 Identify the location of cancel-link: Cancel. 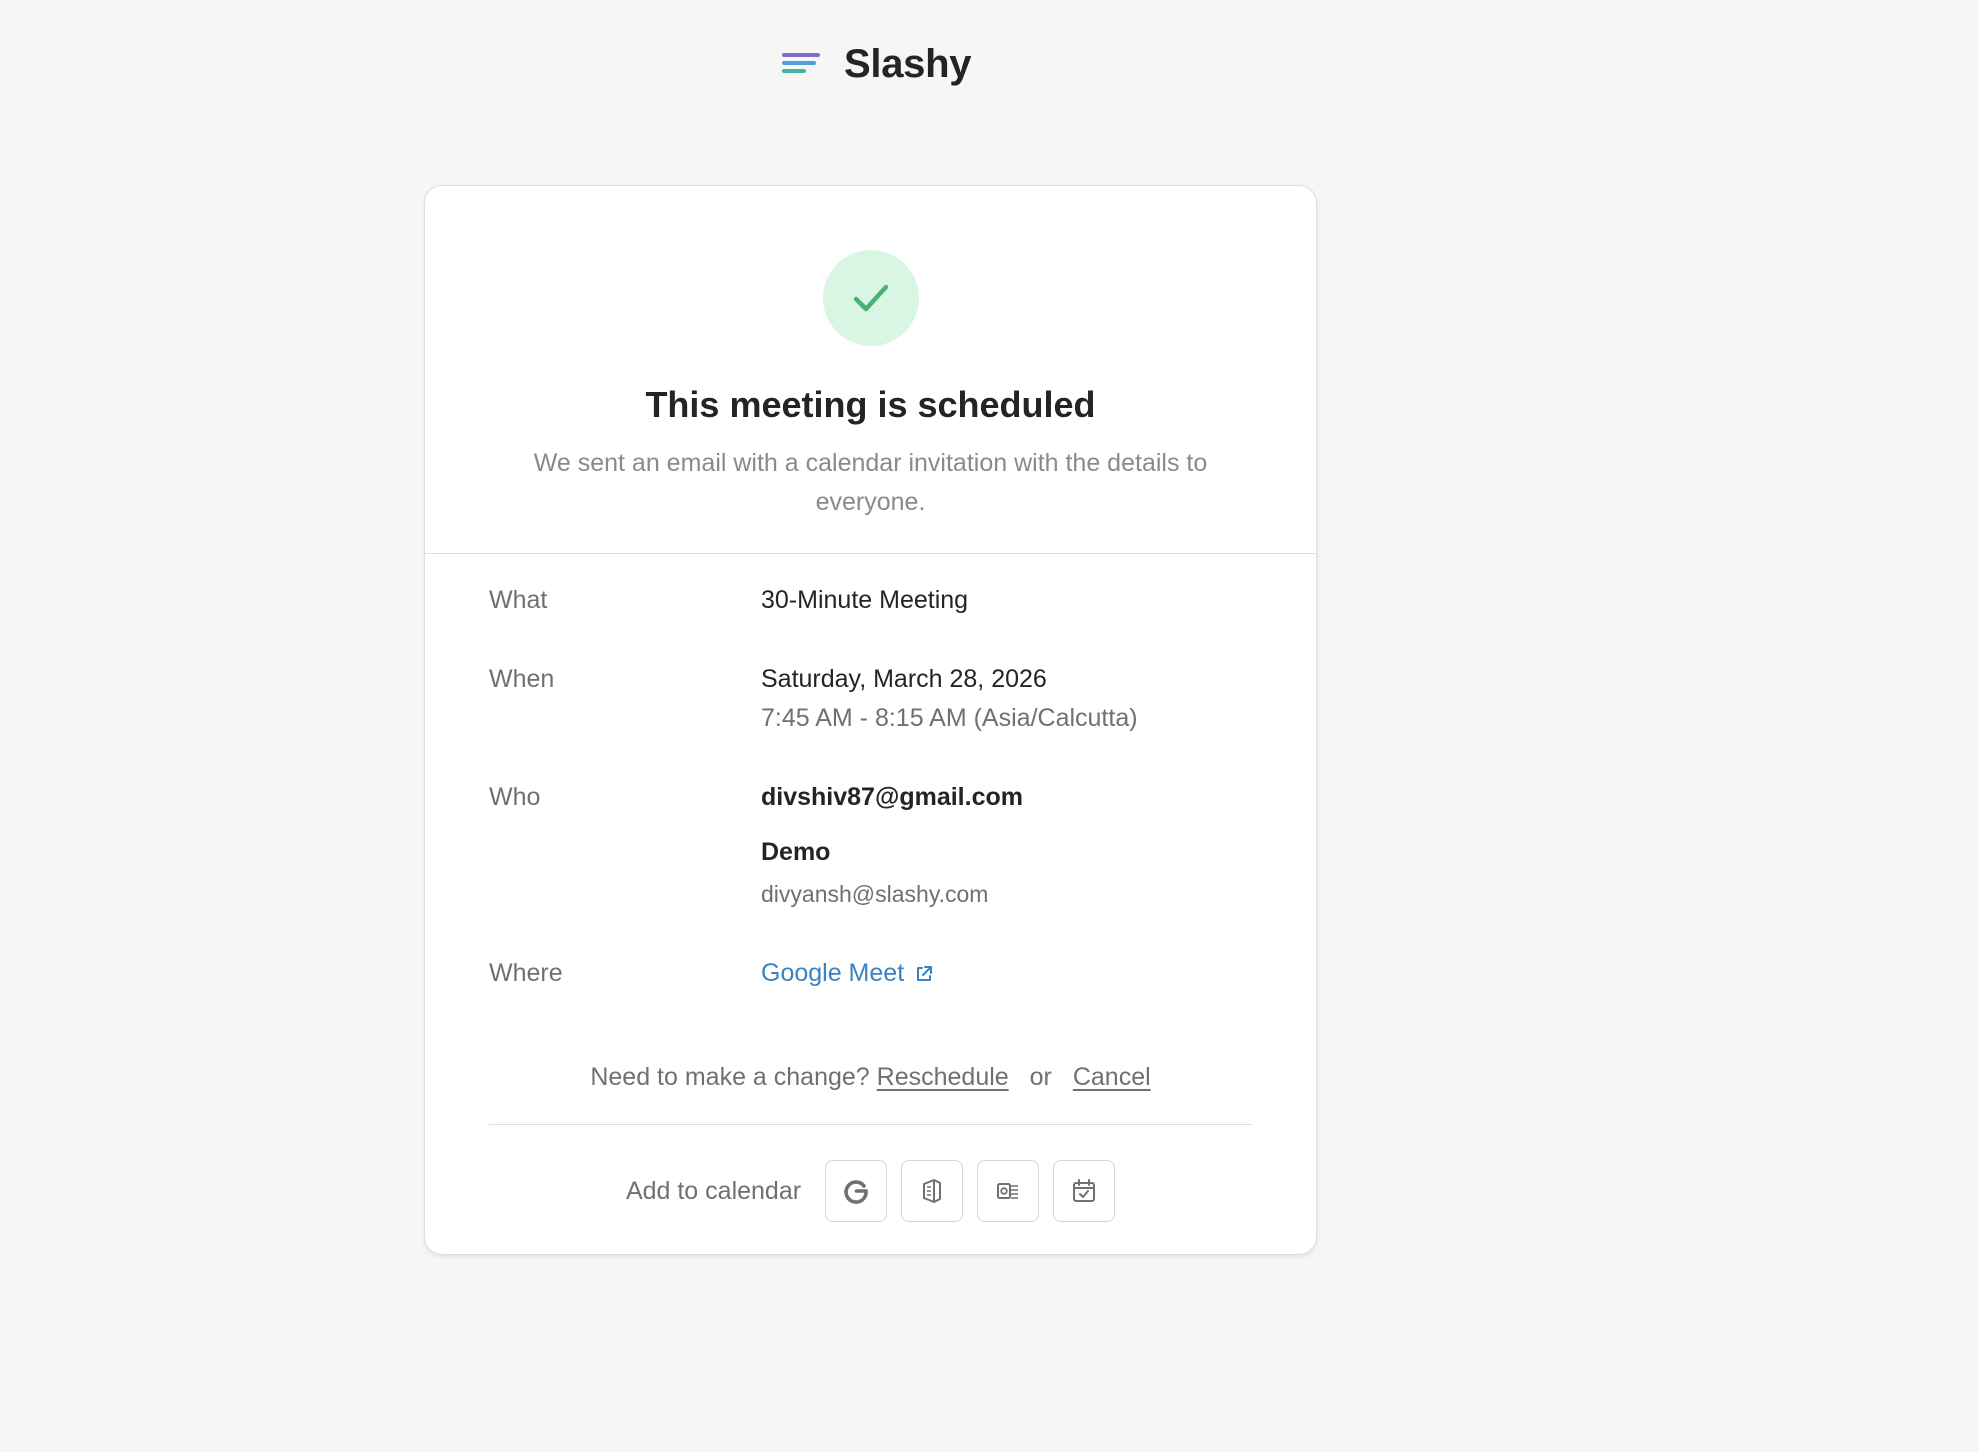
(1112, 1077).